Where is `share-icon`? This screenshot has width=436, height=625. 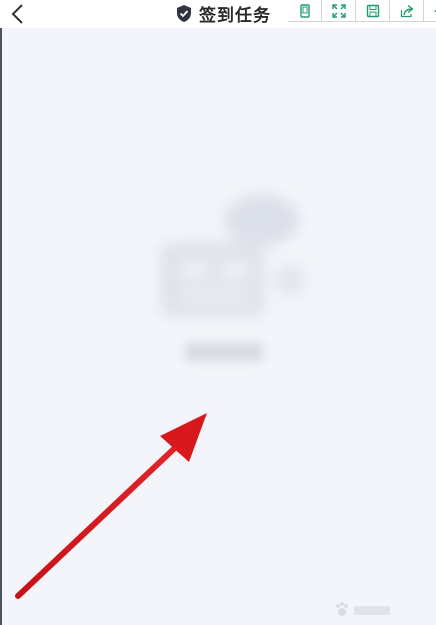 share-icon is located at coordinates (407, 10).